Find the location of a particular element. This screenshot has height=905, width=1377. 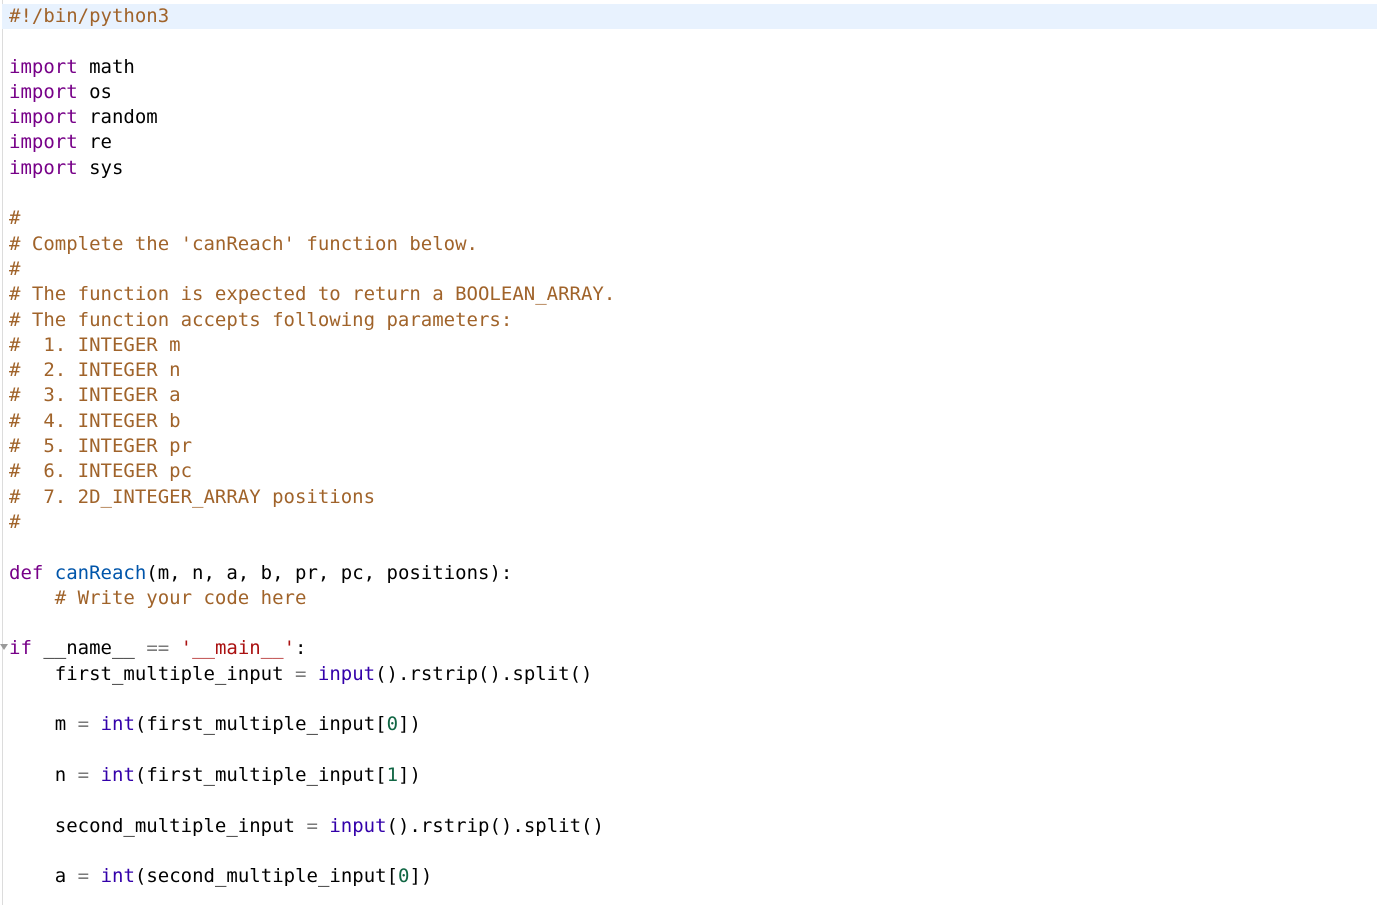

param-comment: # 7. 2D_INTEGER_ARRAY positions is located at coordinates (192, 496).